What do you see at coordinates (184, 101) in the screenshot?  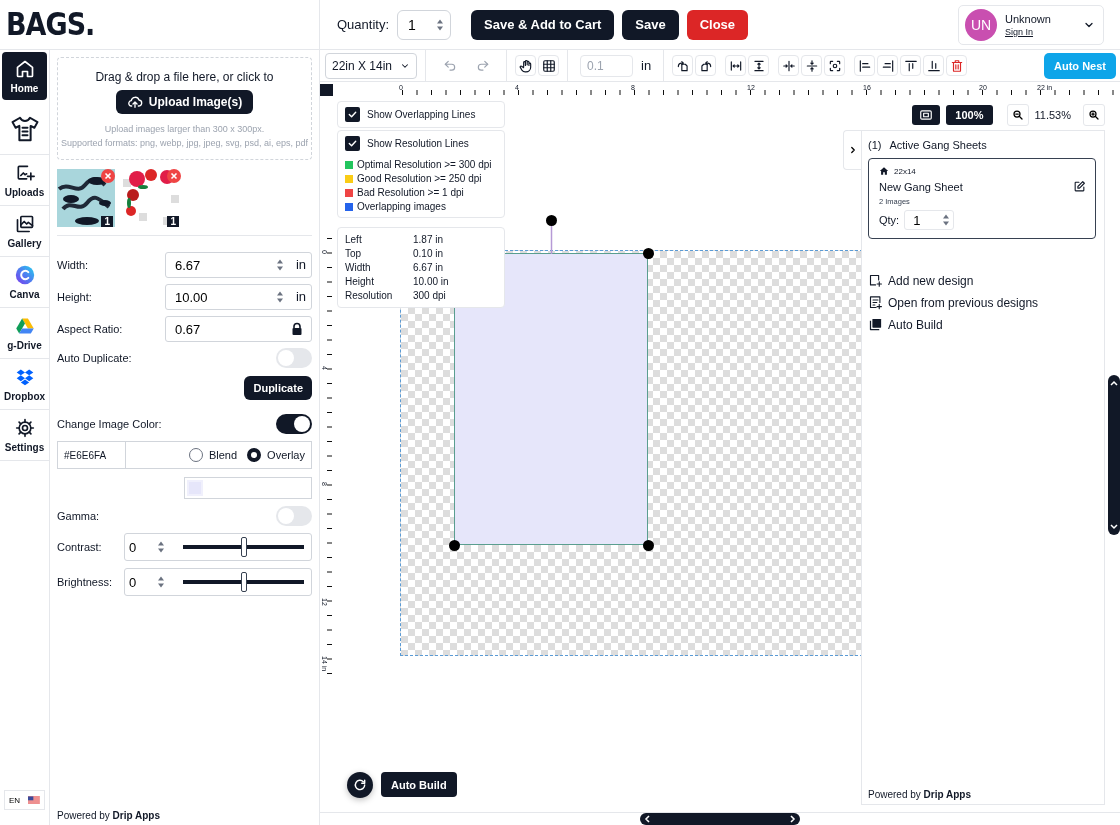 I see `upload-button: Upload Image(s)` at bounding box center [184, 101].